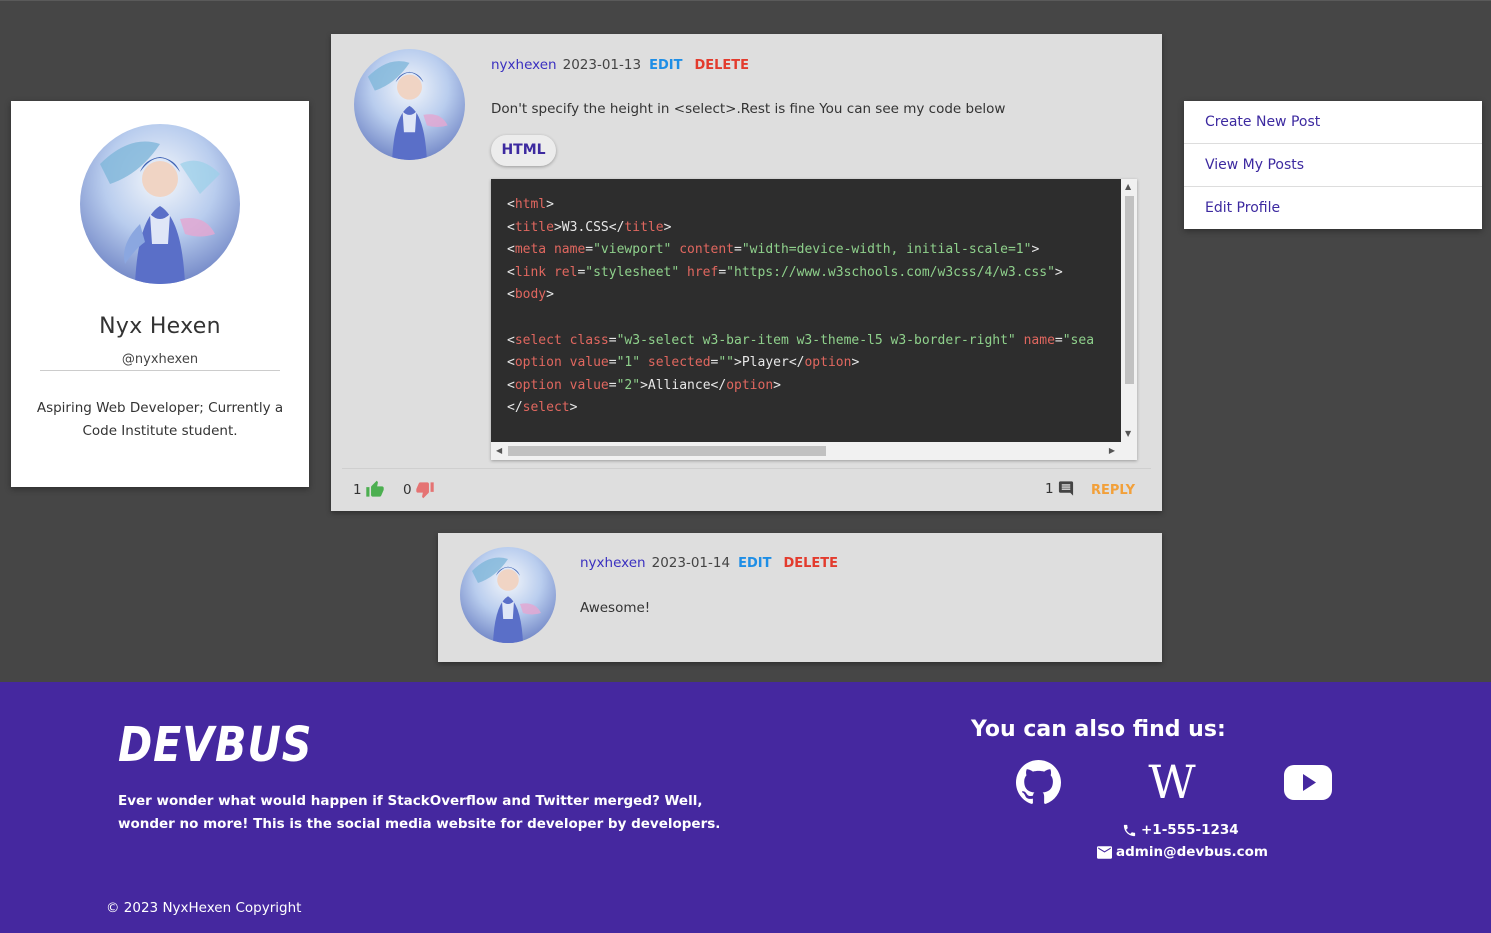 The image size is (1491, 933). I want to click on wikipedia-icon: W, so click(1172, 782).